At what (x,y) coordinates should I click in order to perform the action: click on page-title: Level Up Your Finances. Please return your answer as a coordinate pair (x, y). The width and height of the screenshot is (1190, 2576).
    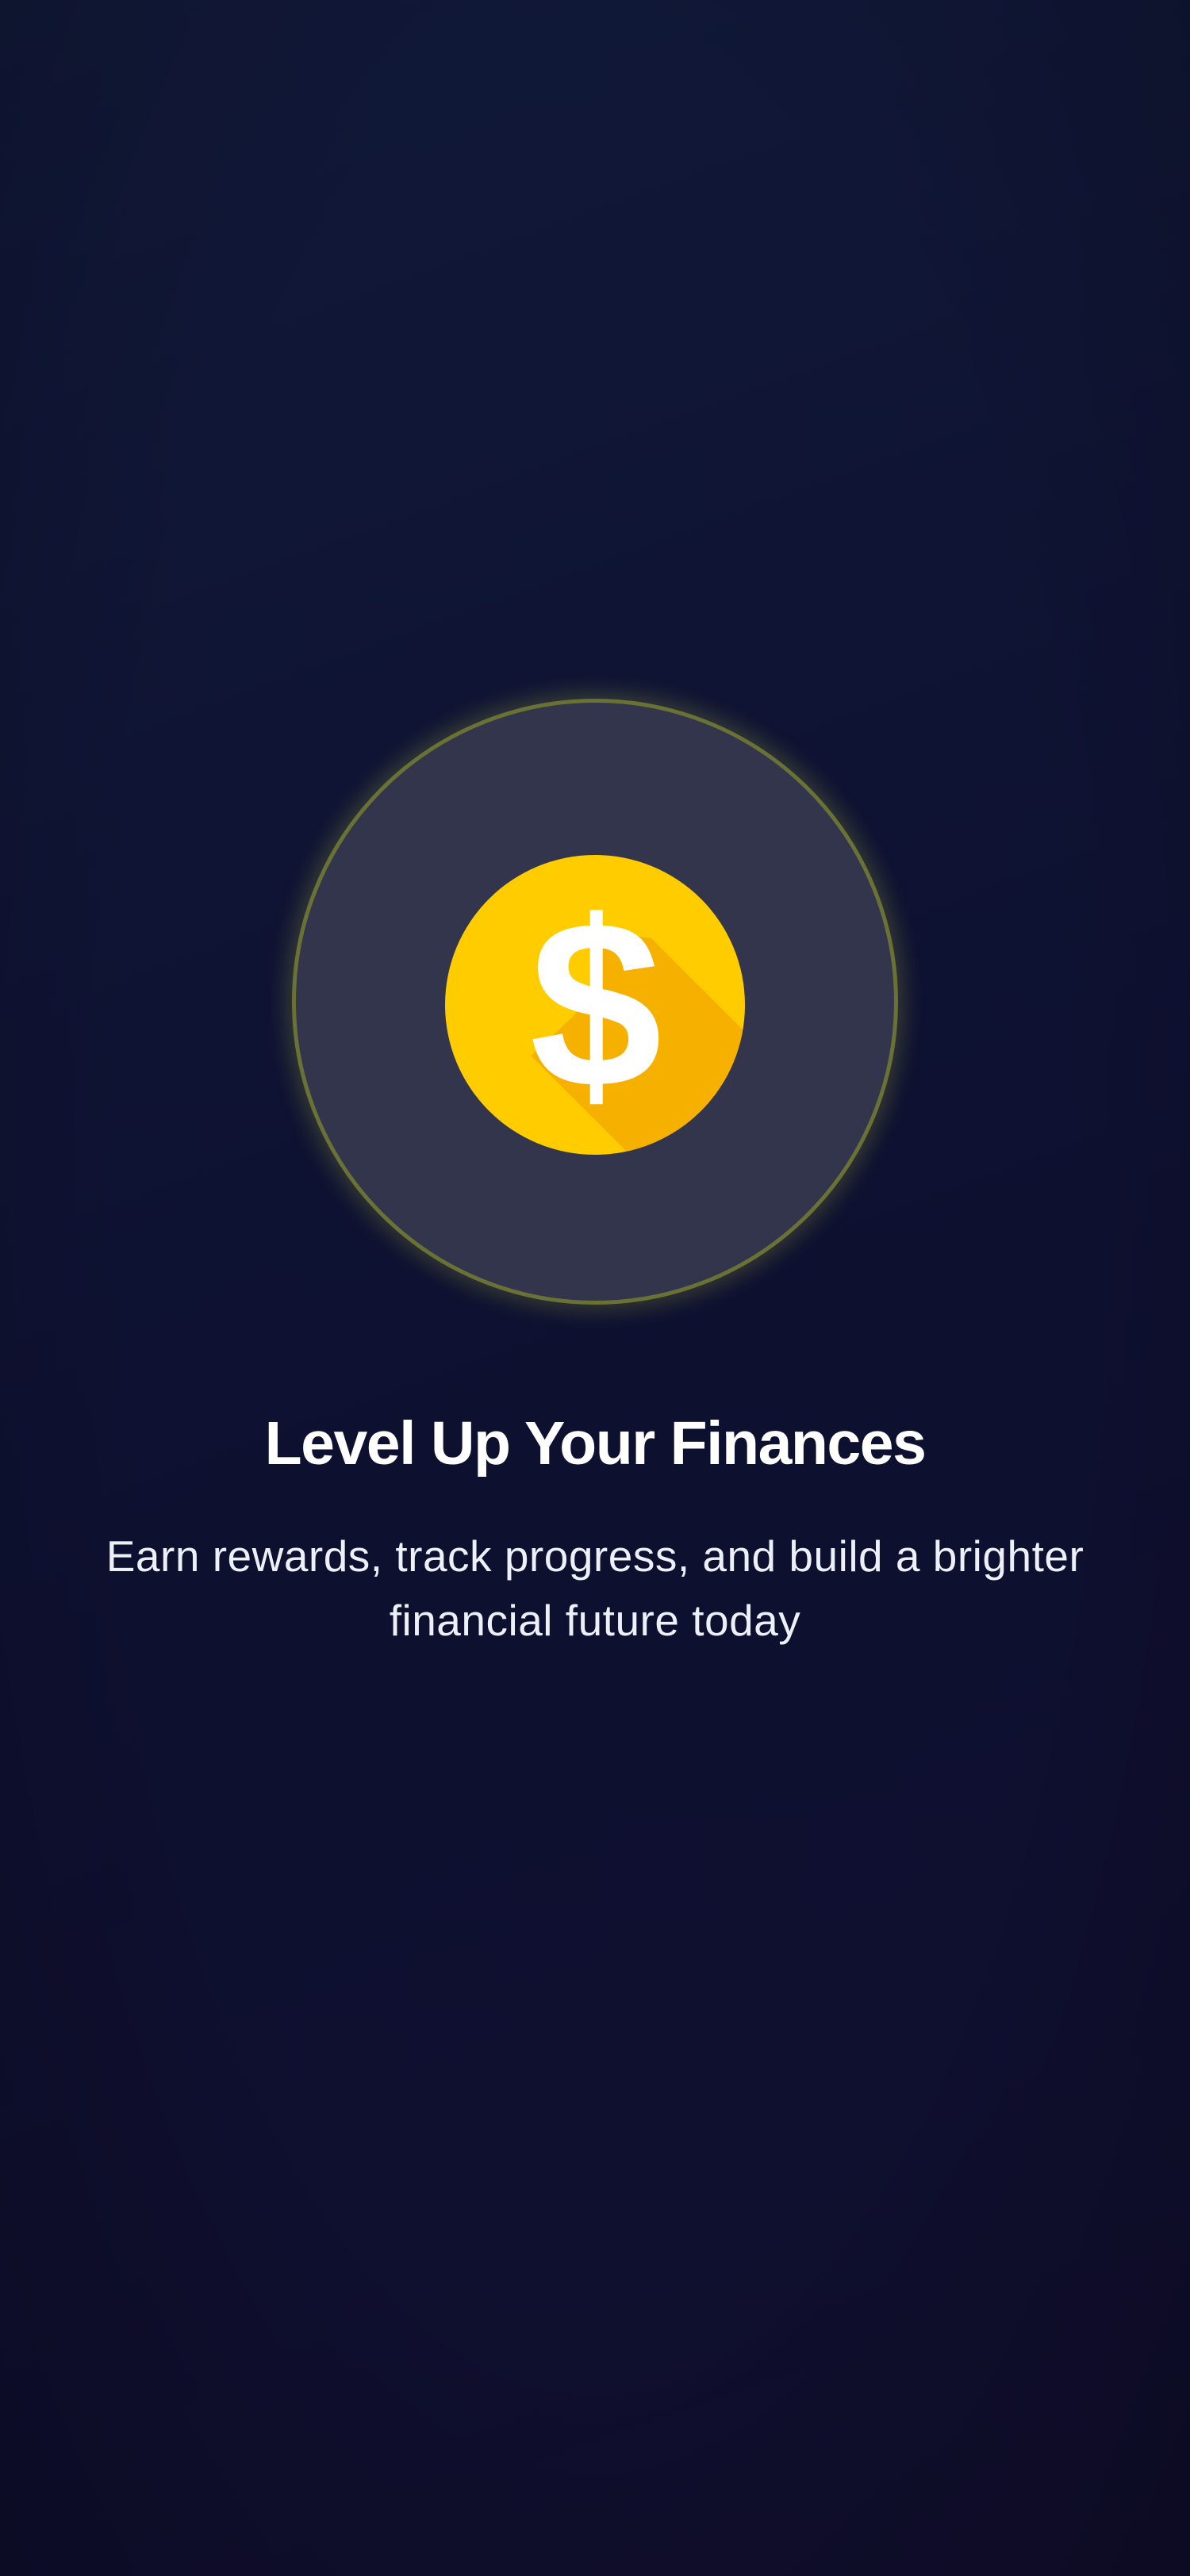
    Looking at the image, I should click on (595, 1444).